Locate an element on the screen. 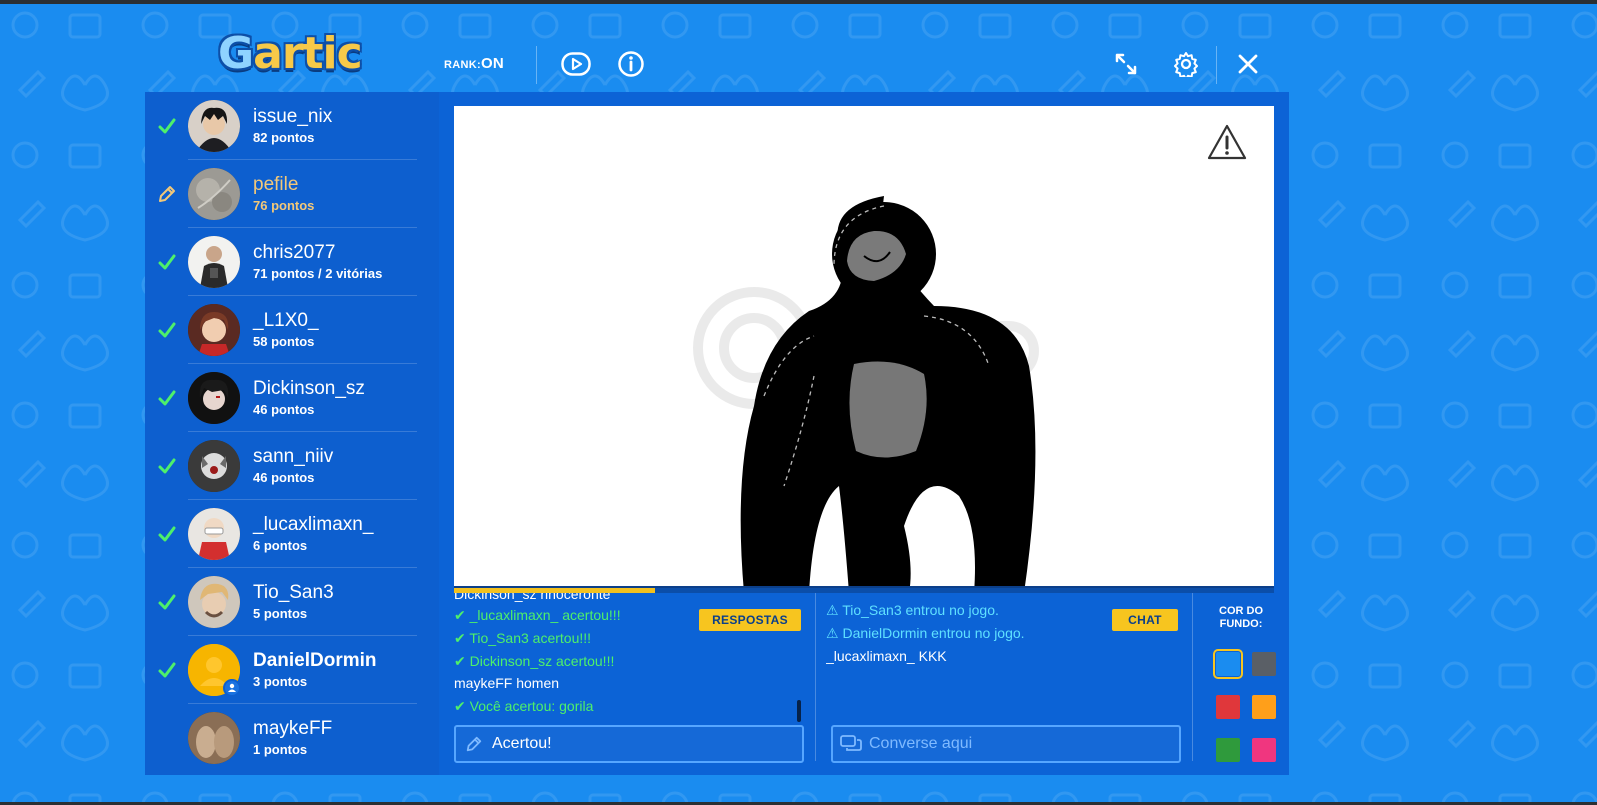  player-row: Tio_San3 5 pontos is located at coordinates (292, 602).